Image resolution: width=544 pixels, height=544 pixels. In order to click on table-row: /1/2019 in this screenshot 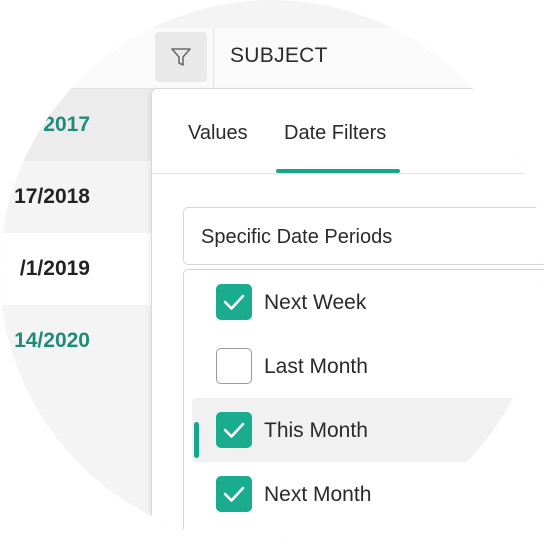, I will do `click(80, 269)`.